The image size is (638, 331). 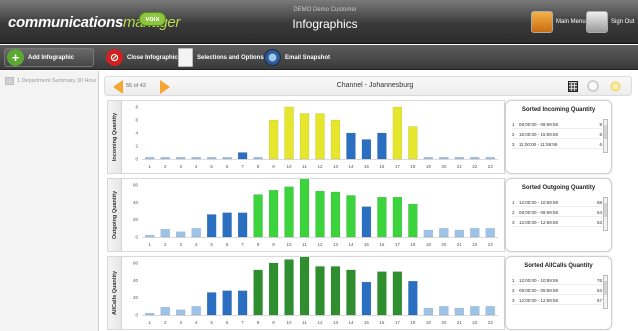 I want to click on x-tick-label: 13, so click(x=336, y=166).